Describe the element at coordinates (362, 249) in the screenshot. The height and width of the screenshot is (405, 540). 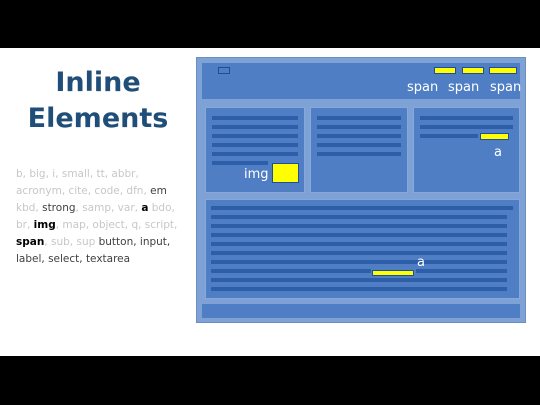
I see `diagram-content-block: a` at that location.